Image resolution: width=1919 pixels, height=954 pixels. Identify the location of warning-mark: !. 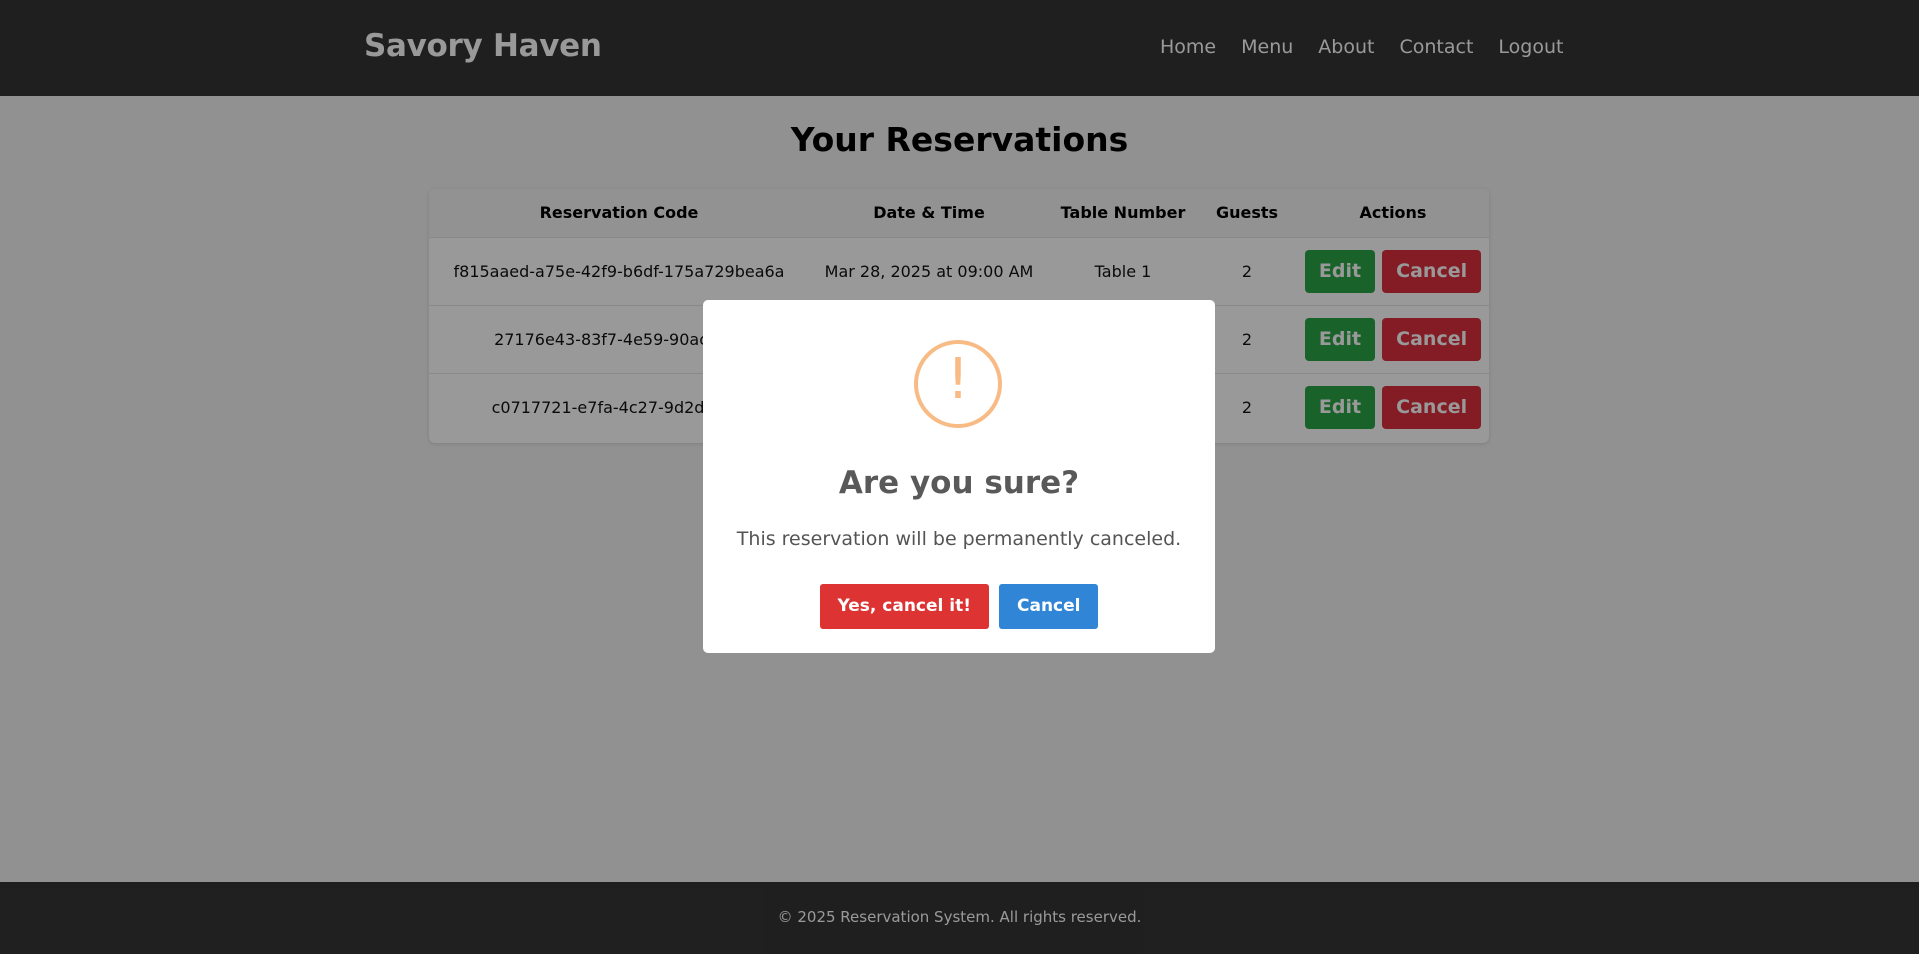
(958, 379).